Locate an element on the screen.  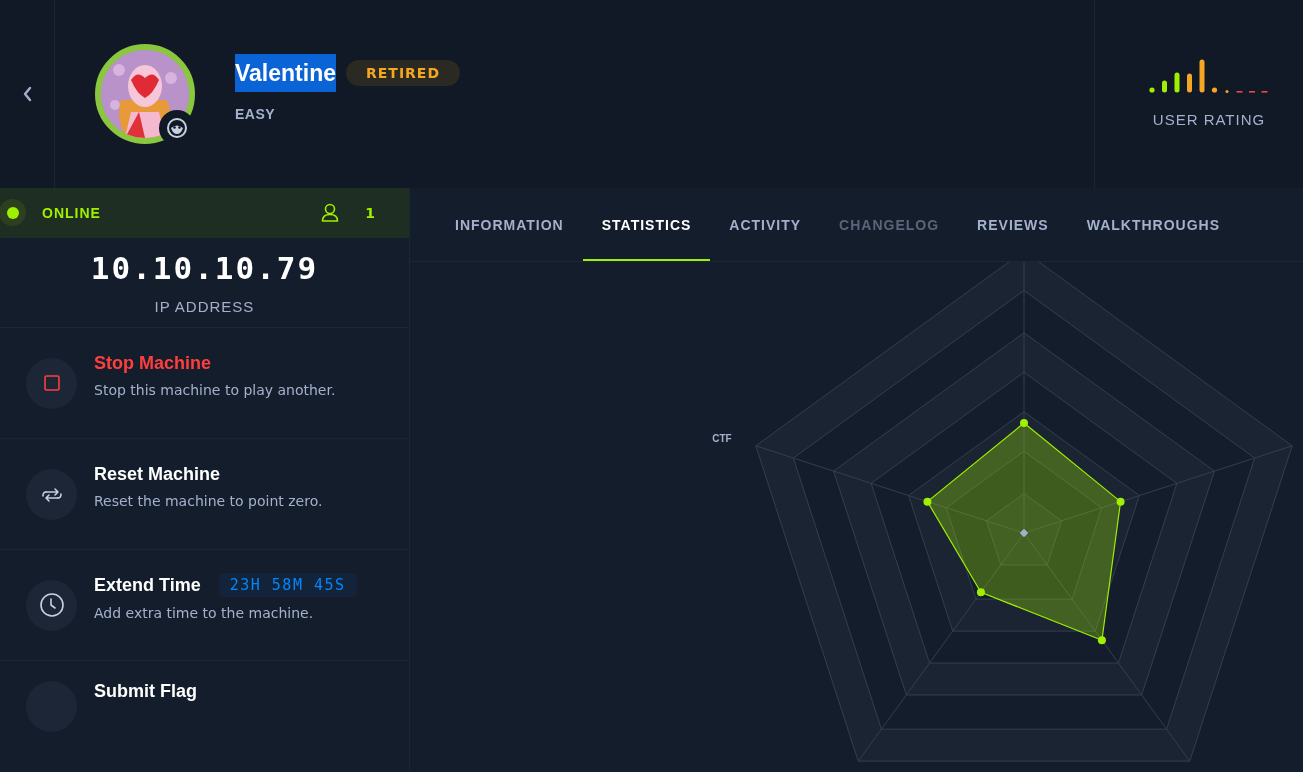
action-description: Reset the machine to point zero. is located at coordinates (208, 500).